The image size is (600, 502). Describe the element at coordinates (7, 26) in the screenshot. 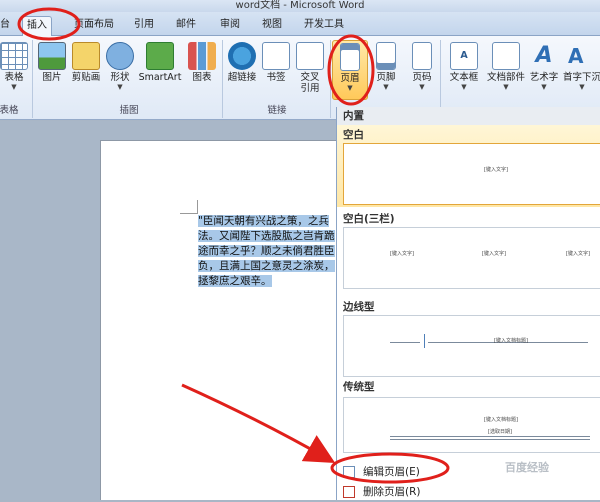

I see `tab-start: 台` at that location.